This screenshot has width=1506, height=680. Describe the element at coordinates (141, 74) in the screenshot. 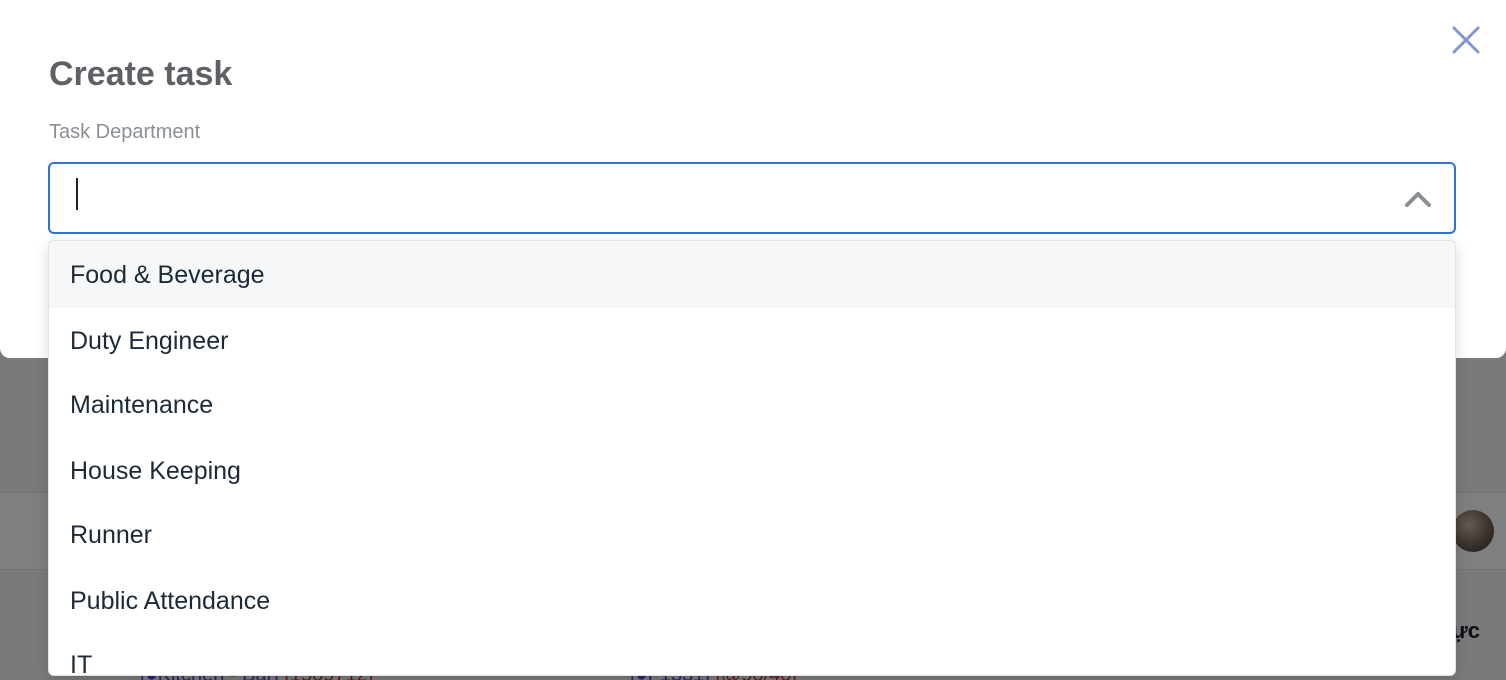

I see `modal-title: Create task` at that location.